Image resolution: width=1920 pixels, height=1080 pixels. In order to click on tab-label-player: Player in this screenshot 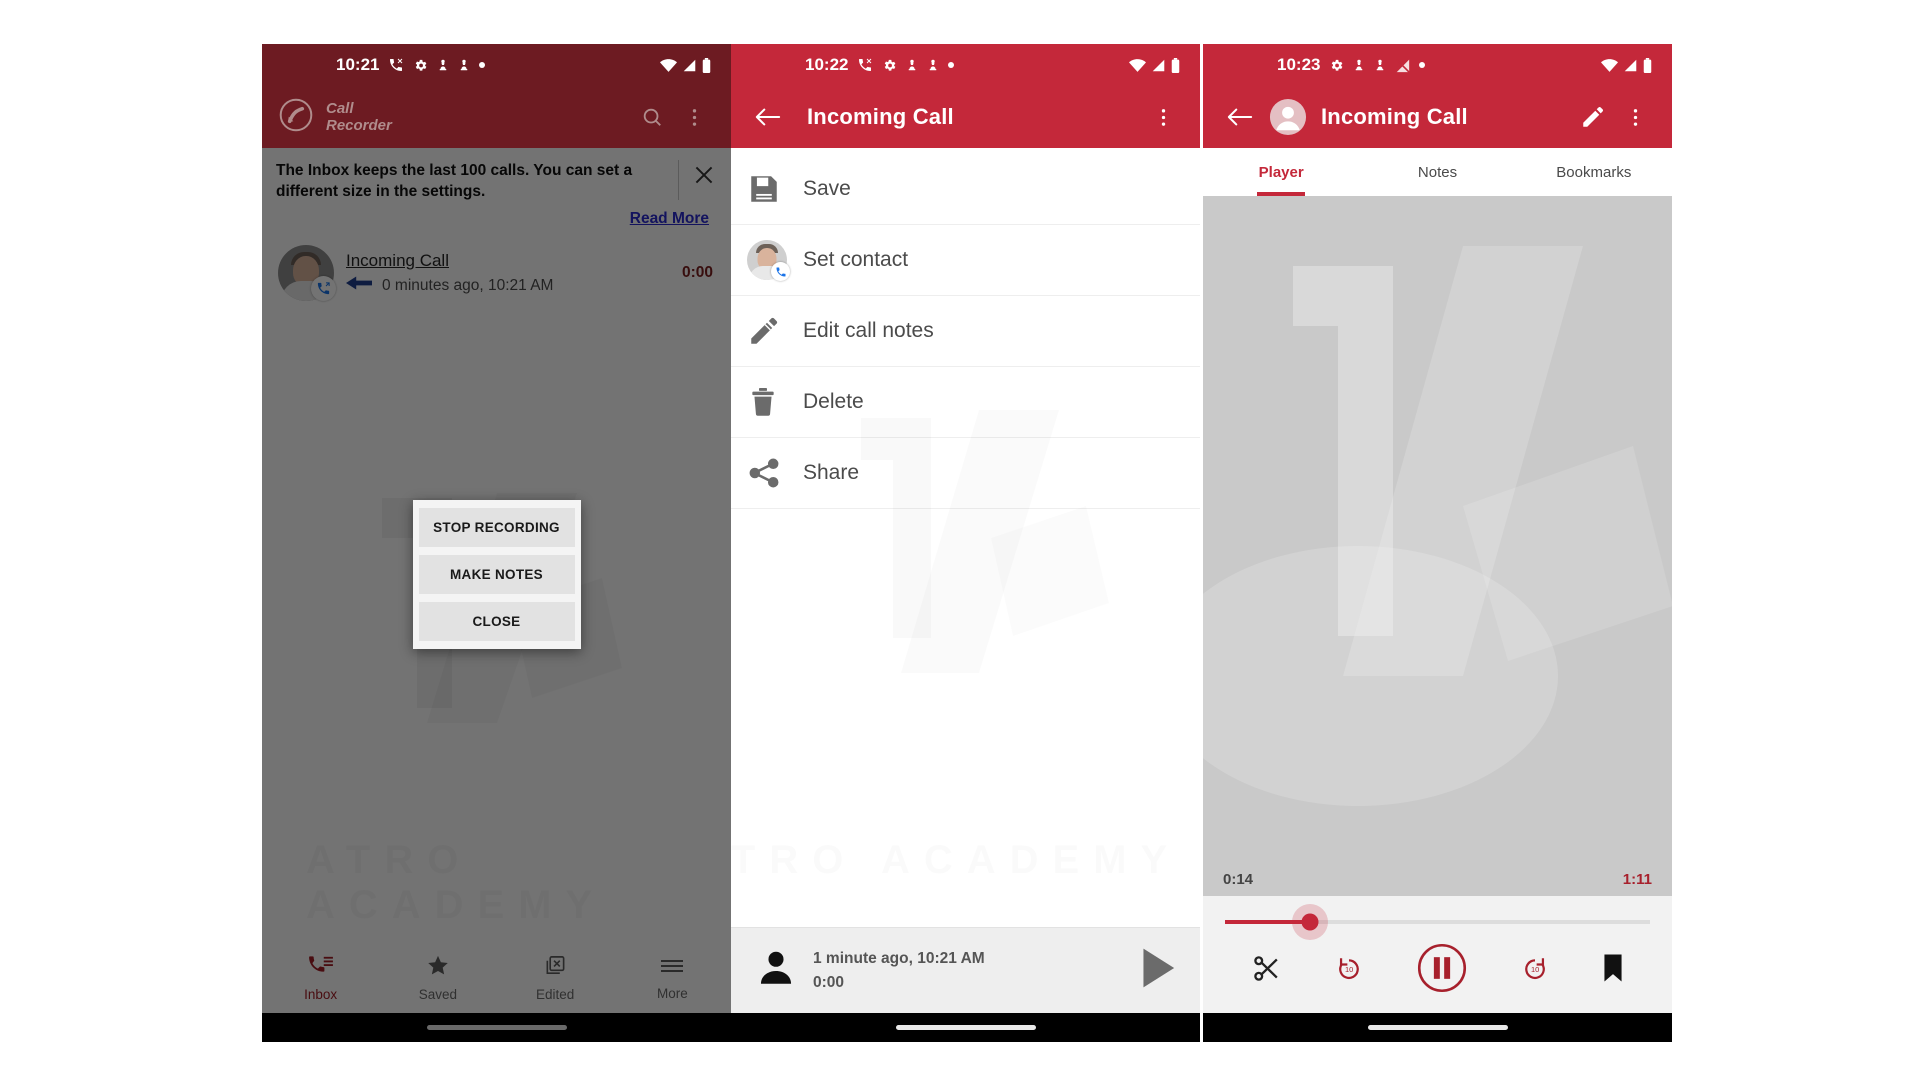, I will do `click(1281, 172)`.